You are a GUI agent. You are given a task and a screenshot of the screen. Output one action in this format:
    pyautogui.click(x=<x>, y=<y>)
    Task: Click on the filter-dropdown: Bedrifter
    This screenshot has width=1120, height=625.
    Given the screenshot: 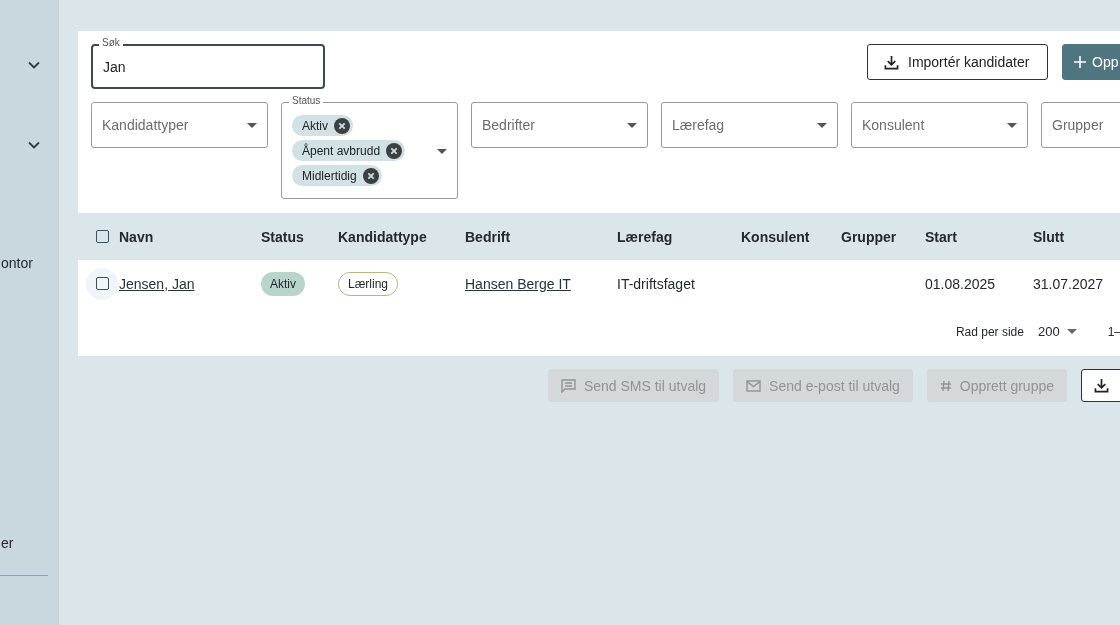 What is the action you would take?
    pyautogui.click(x=559, y=125)
    